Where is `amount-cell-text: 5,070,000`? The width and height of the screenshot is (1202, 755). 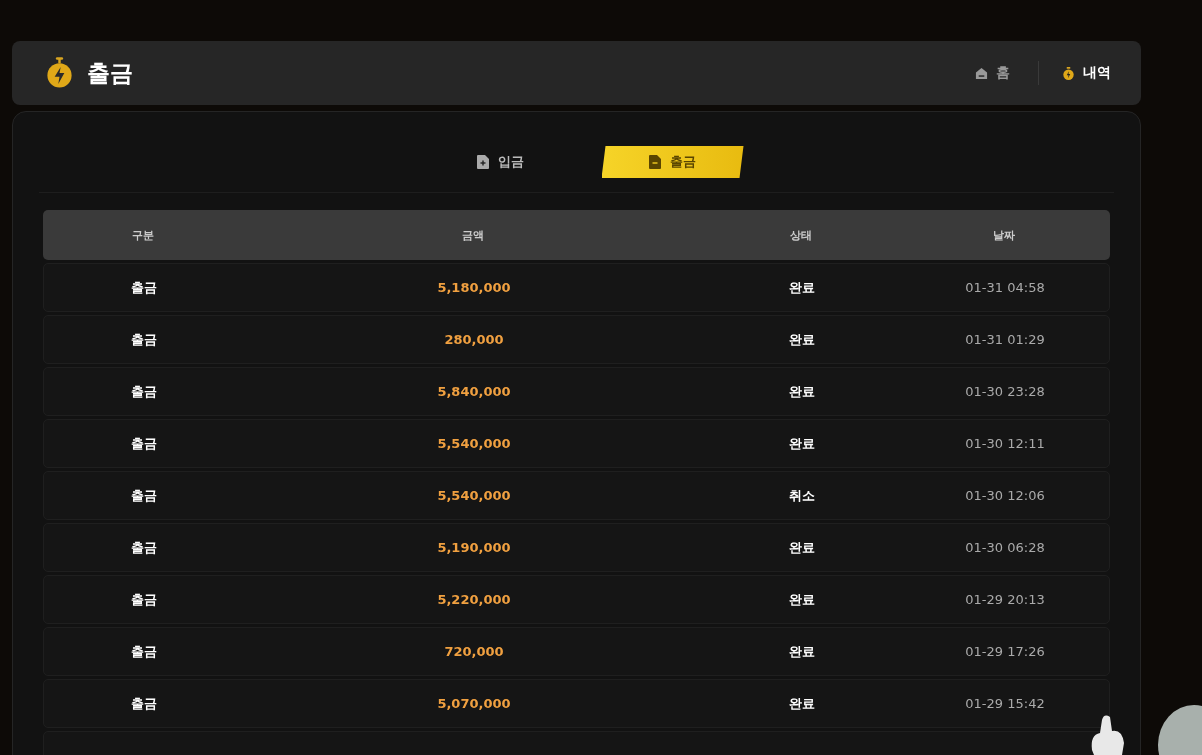 amount-cell-text: 5,070,000 is located at coordinates (474, 703).